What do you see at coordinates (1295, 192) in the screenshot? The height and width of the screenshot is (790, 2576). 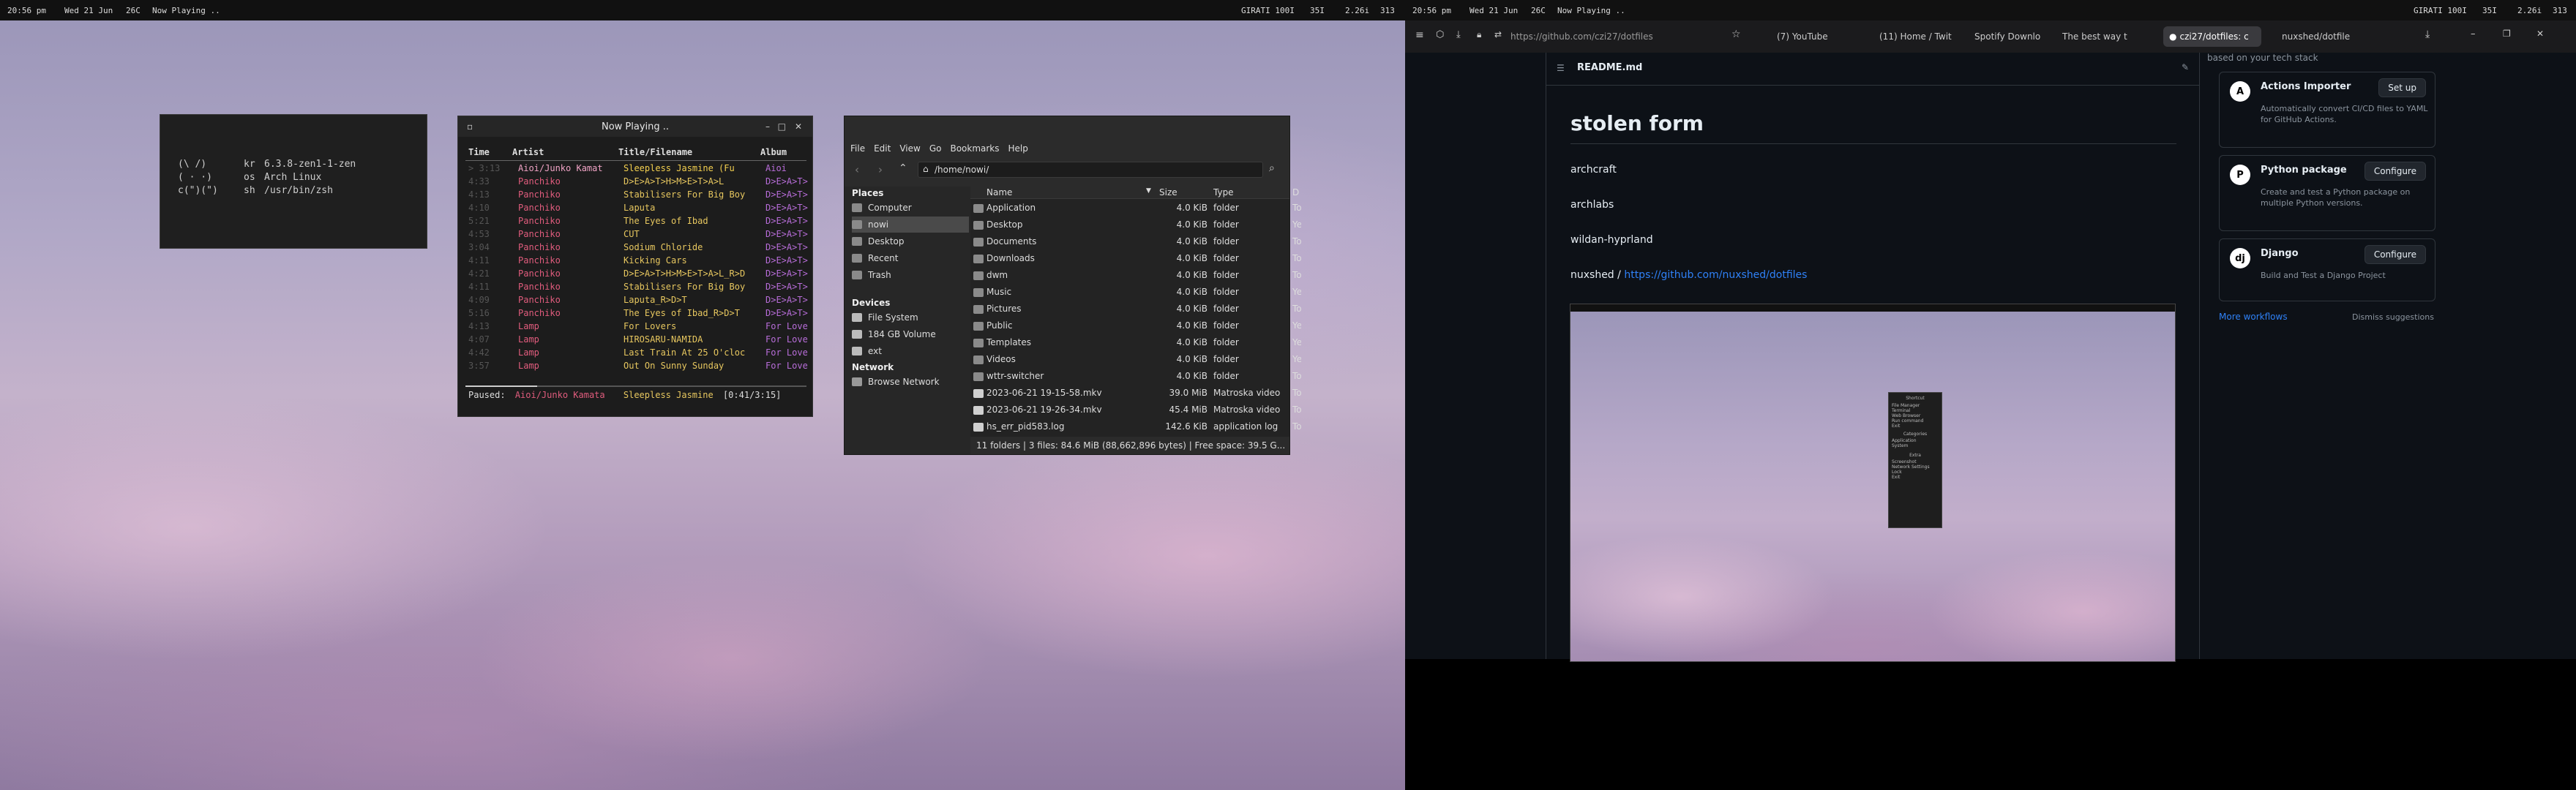 I see `col-date: D` at bounding box center [1295, 192].